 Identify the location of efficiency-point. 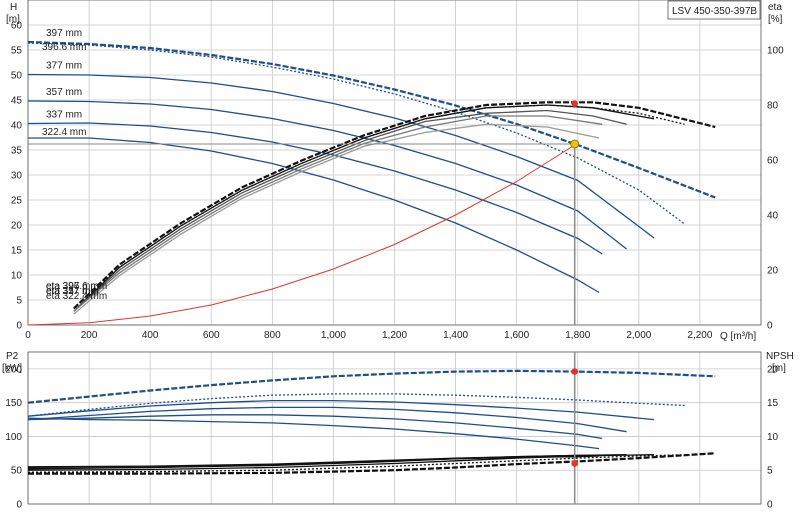
(574, 103).